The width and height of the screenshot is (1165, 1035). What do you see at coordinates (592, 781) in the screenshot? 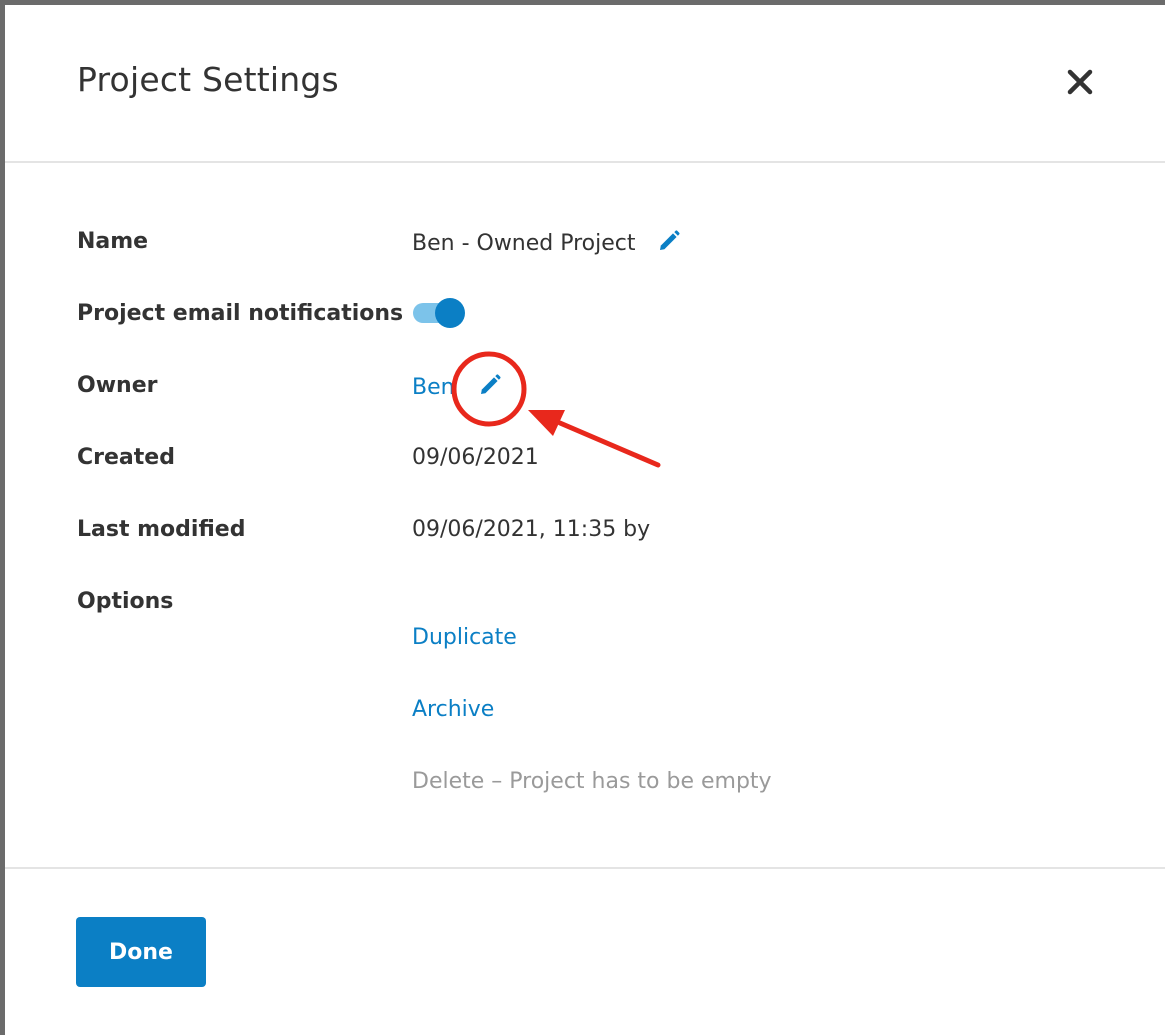
I see `delete-disabled-text: Delete – Project has to be empty` at bounding box center [592, 781].